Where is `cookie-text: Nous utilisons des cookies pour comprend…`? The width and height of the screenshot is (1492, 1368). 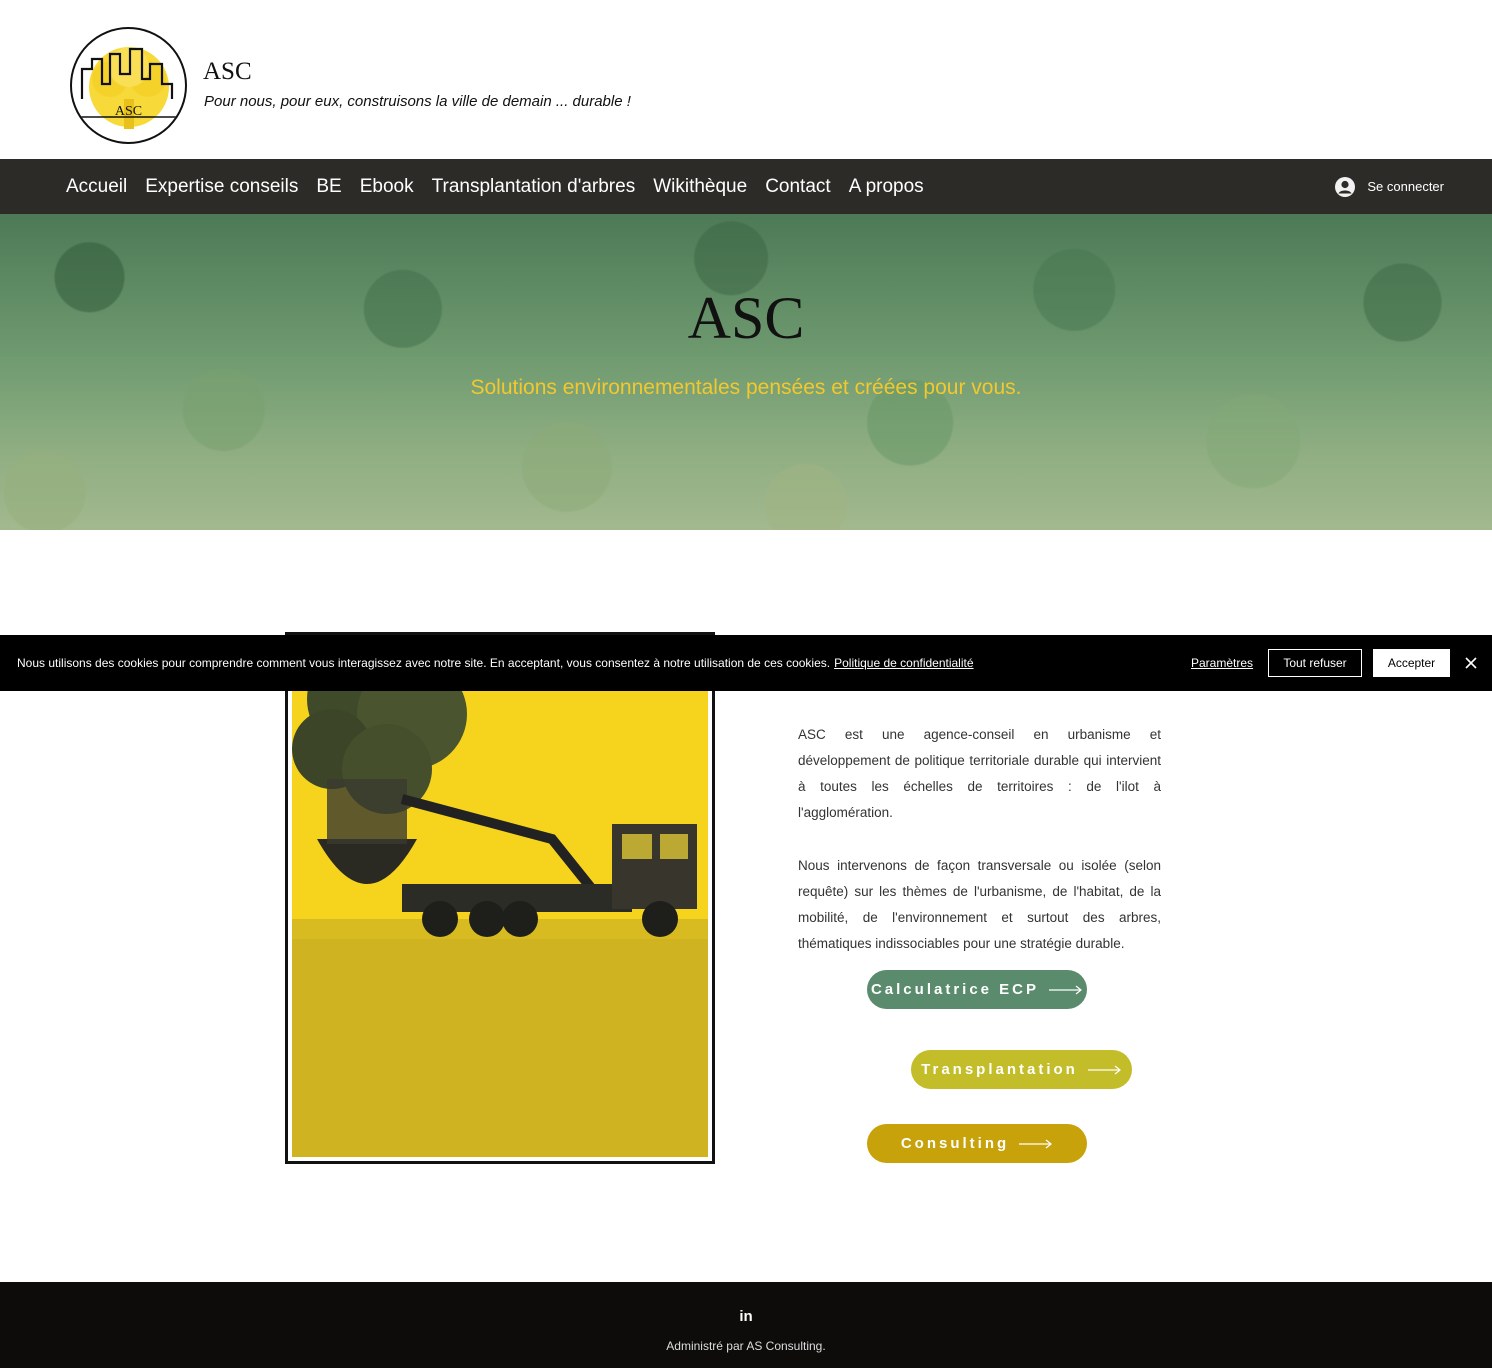
cookie-text: Nous utilisons des cookies pour comprend… is located at coordinates (424, 663).